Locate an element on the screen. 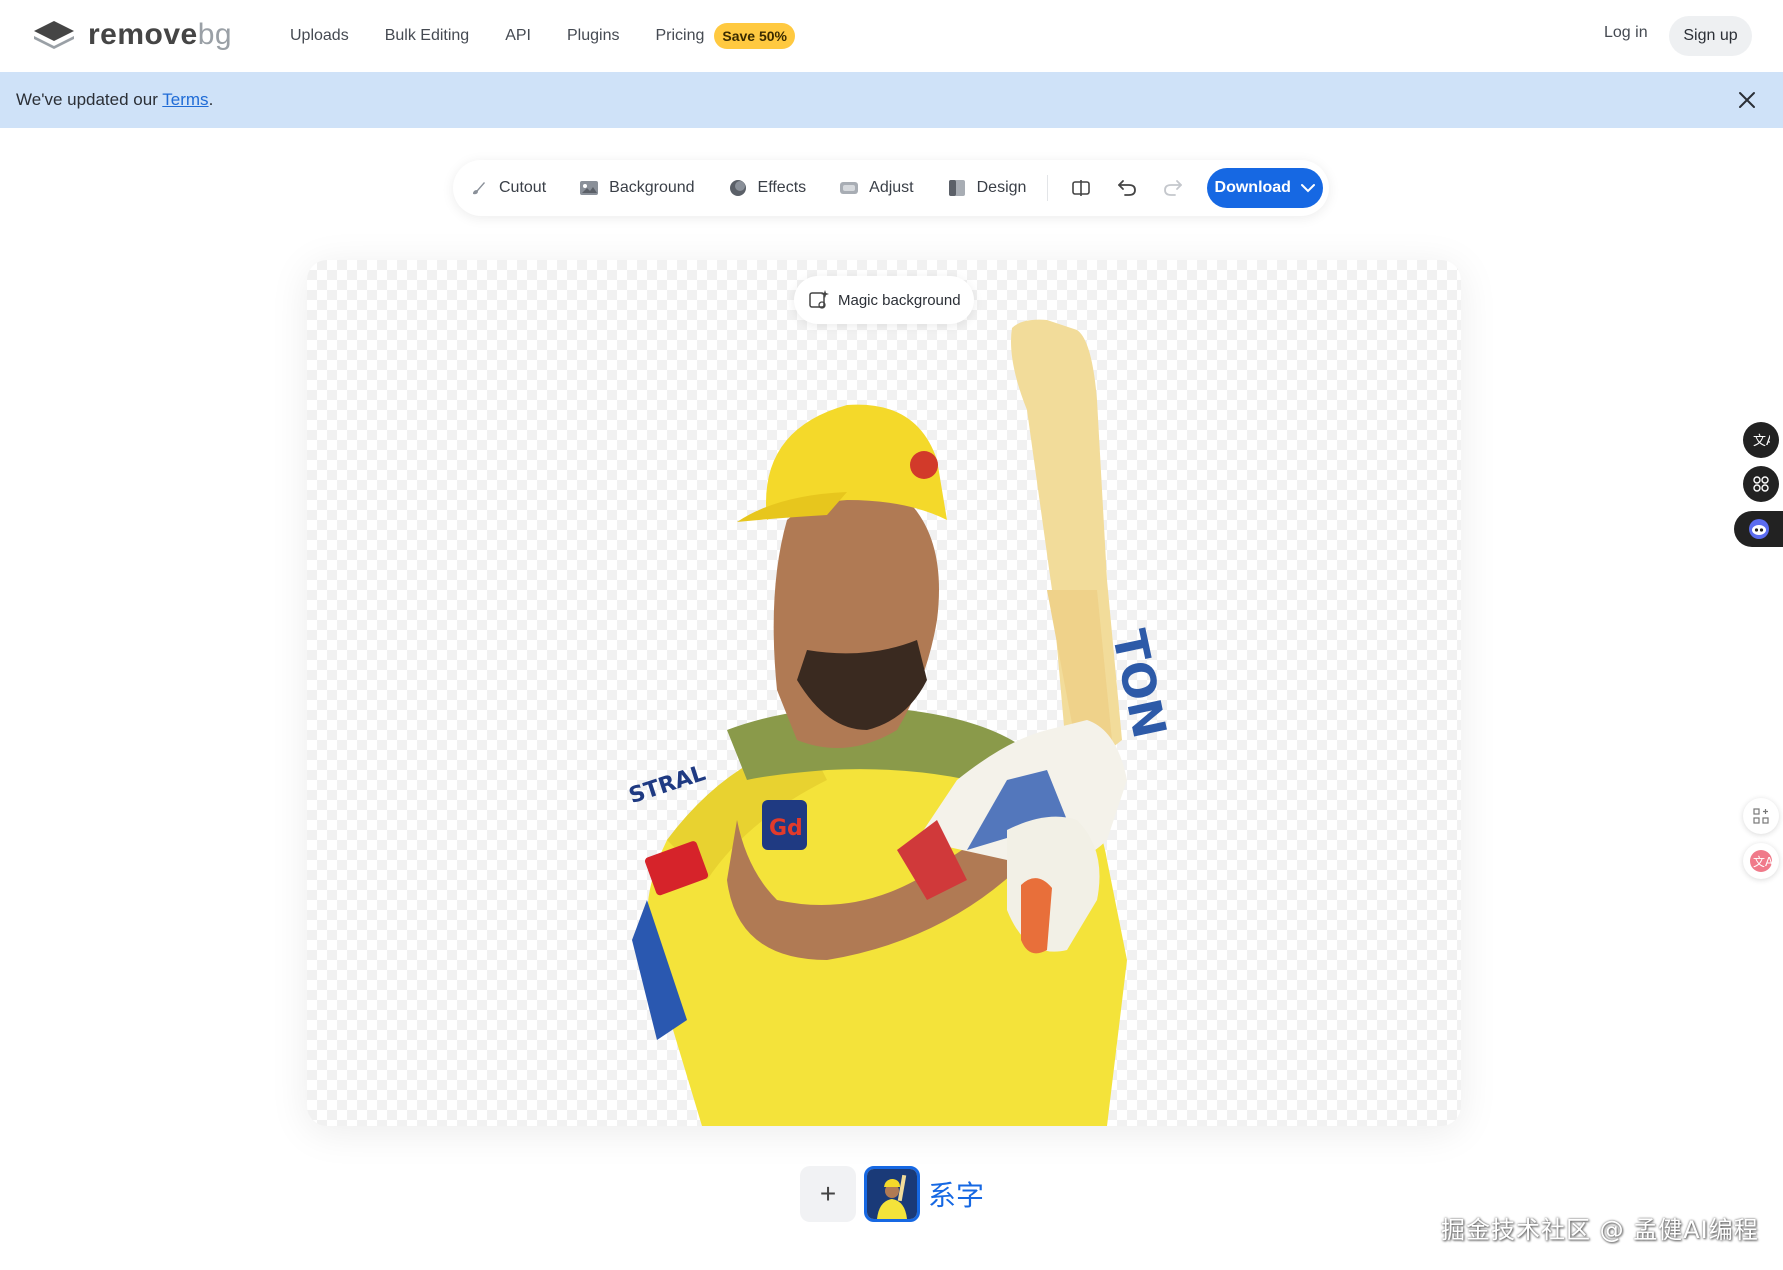  magic-sparkle-icon is located at coordinates (819, 299).